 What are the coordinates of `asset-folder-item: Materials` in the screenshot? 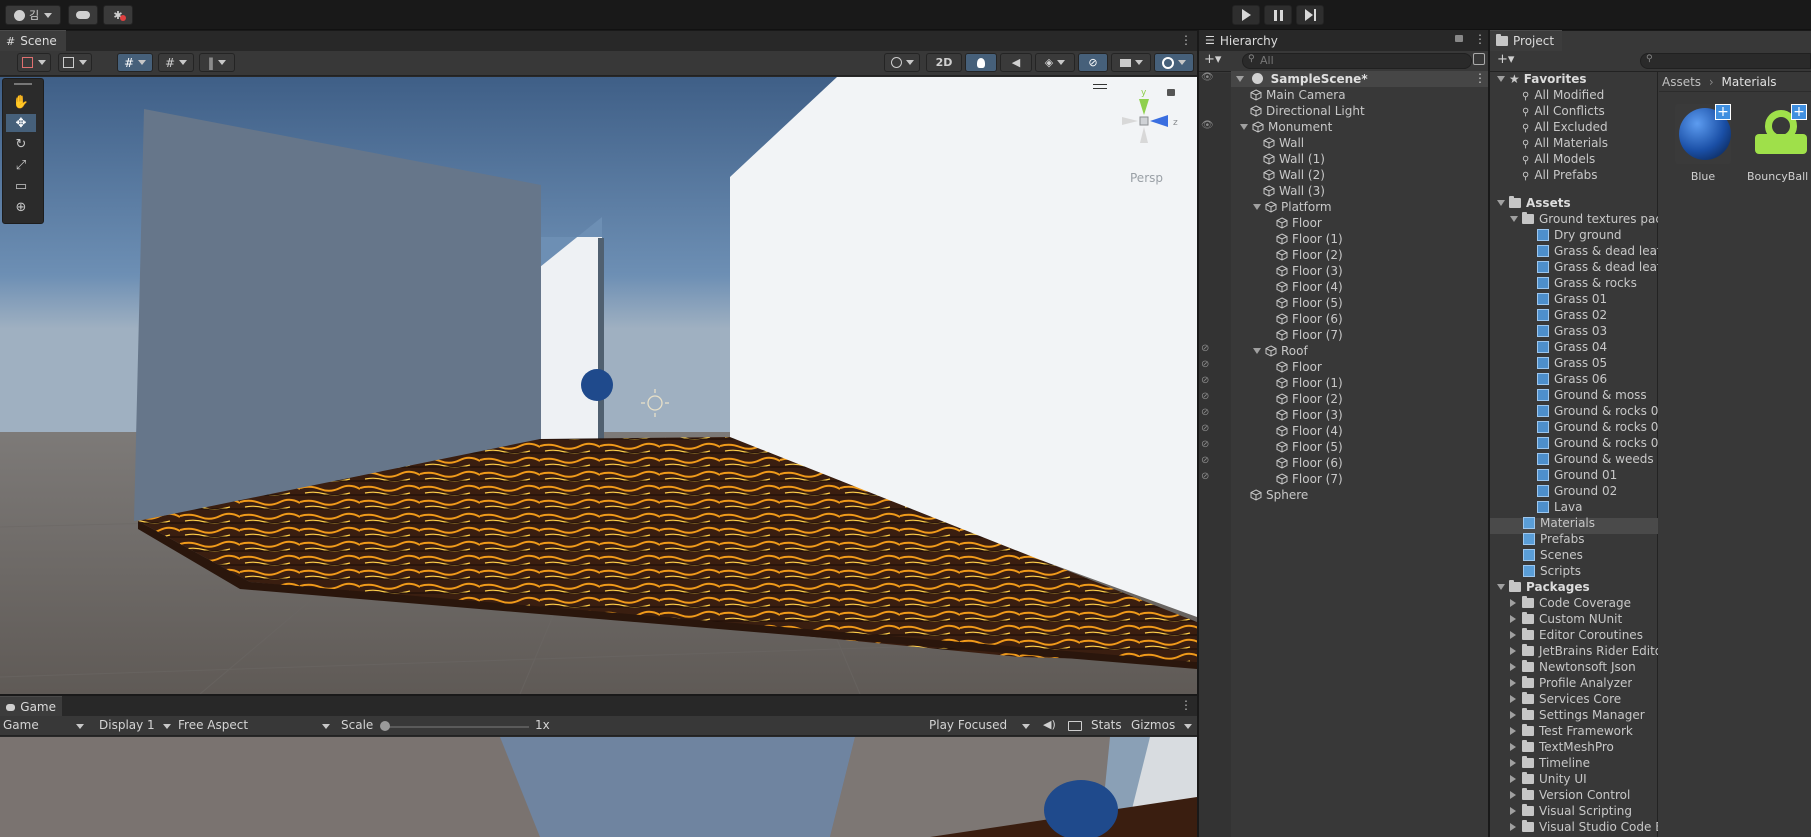 It's located at (1559, 523).